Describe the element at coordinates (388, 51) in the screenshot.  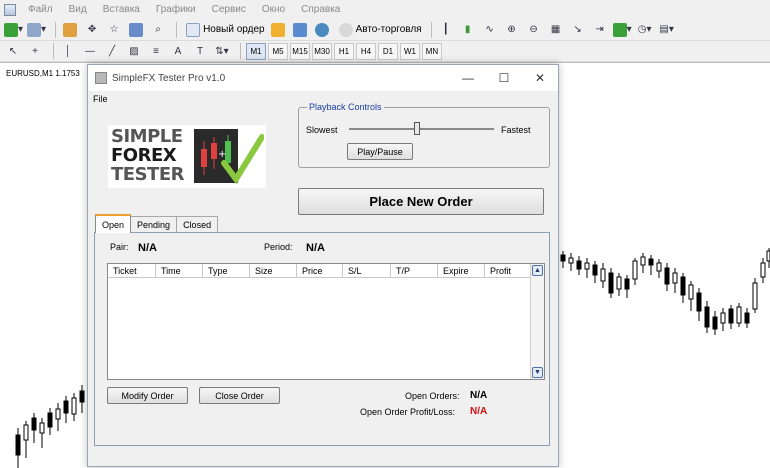
I see `timeframe-d1: D1` at that location.